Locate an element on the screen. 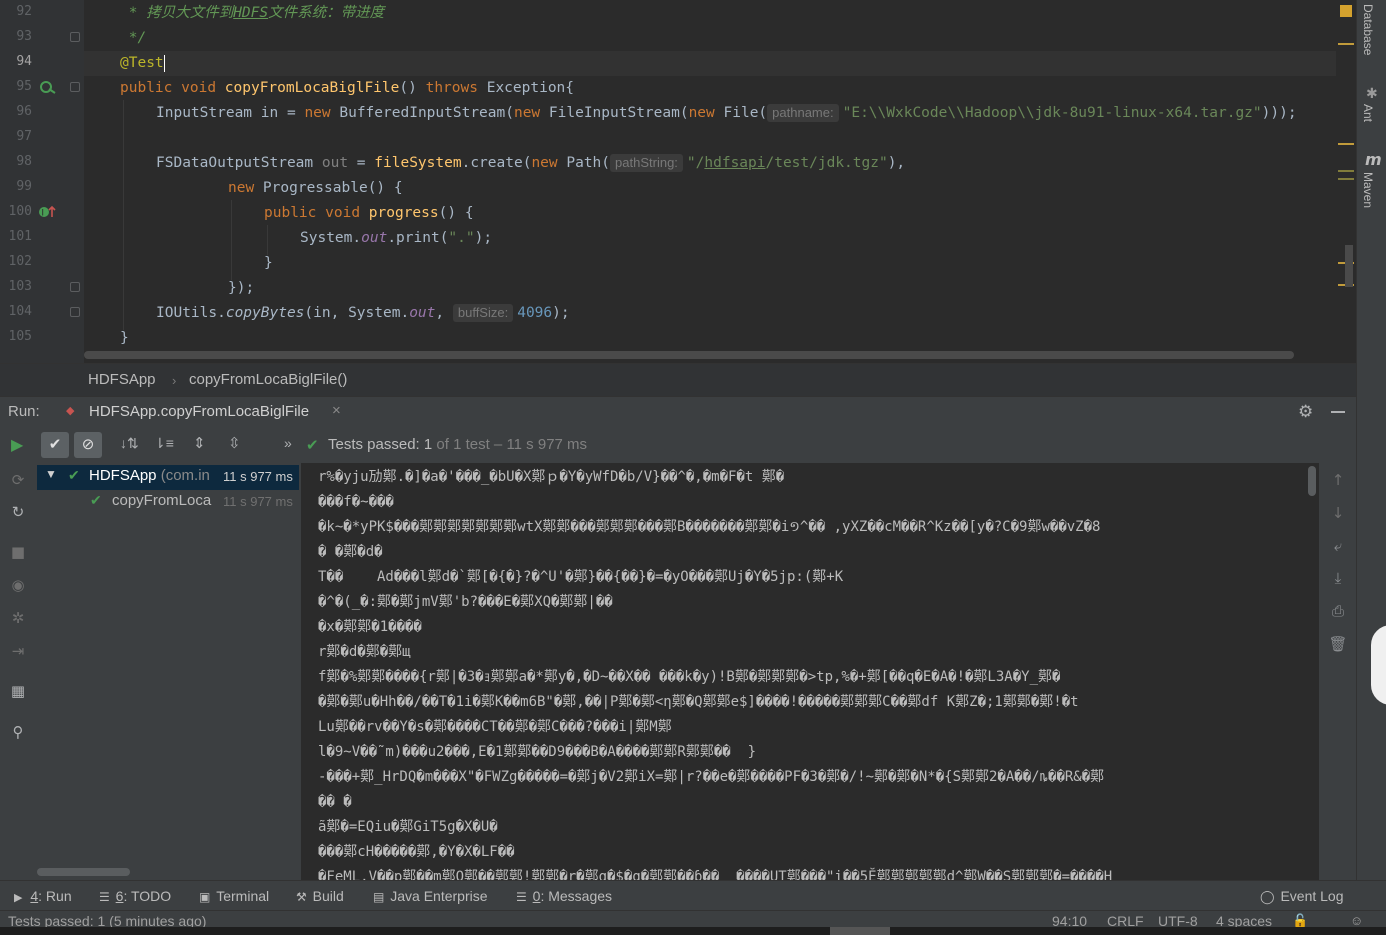 The image size is (1386, 935). scroll-down-icon: ↓ is located at coordinates (1338, 513).